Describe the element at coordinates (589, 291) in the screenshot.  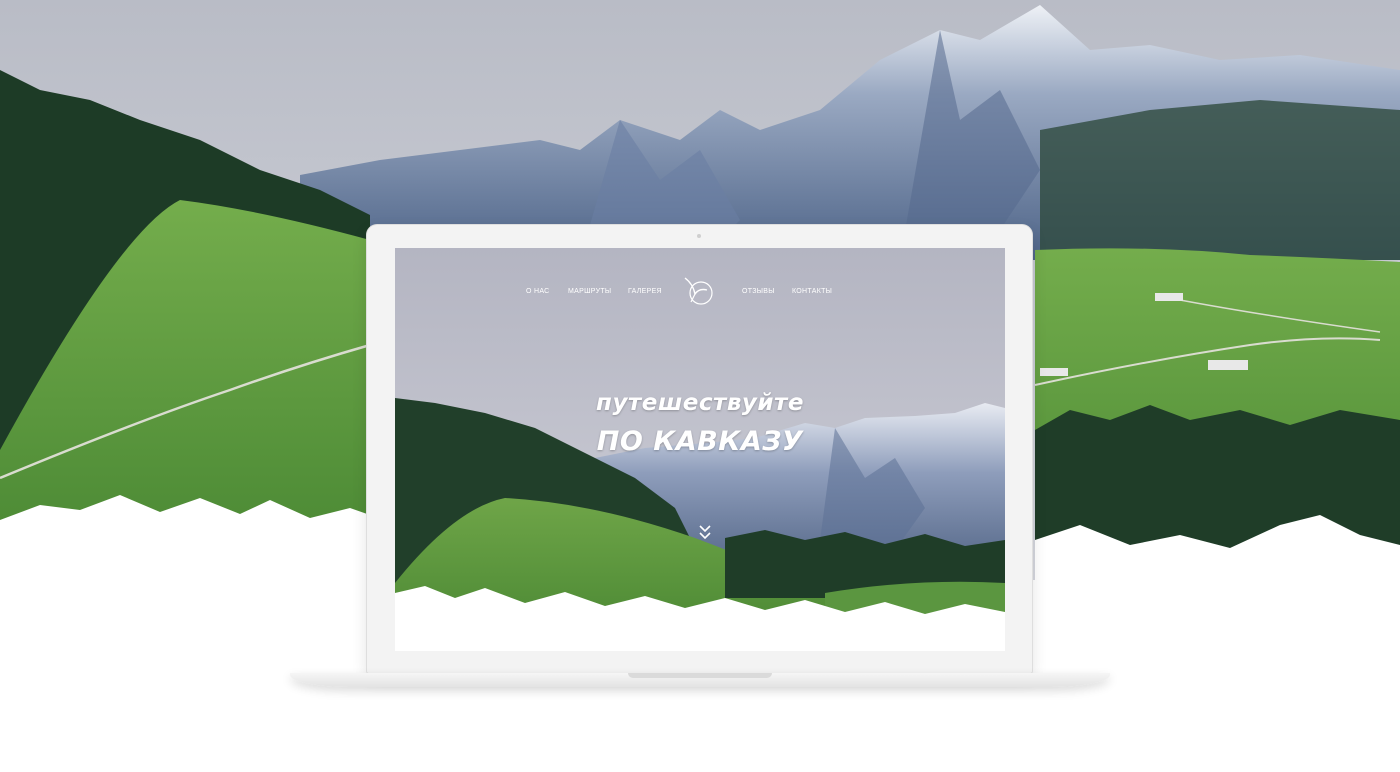
I see `nav-link-routes: МАРШРУТЫ` at that location.